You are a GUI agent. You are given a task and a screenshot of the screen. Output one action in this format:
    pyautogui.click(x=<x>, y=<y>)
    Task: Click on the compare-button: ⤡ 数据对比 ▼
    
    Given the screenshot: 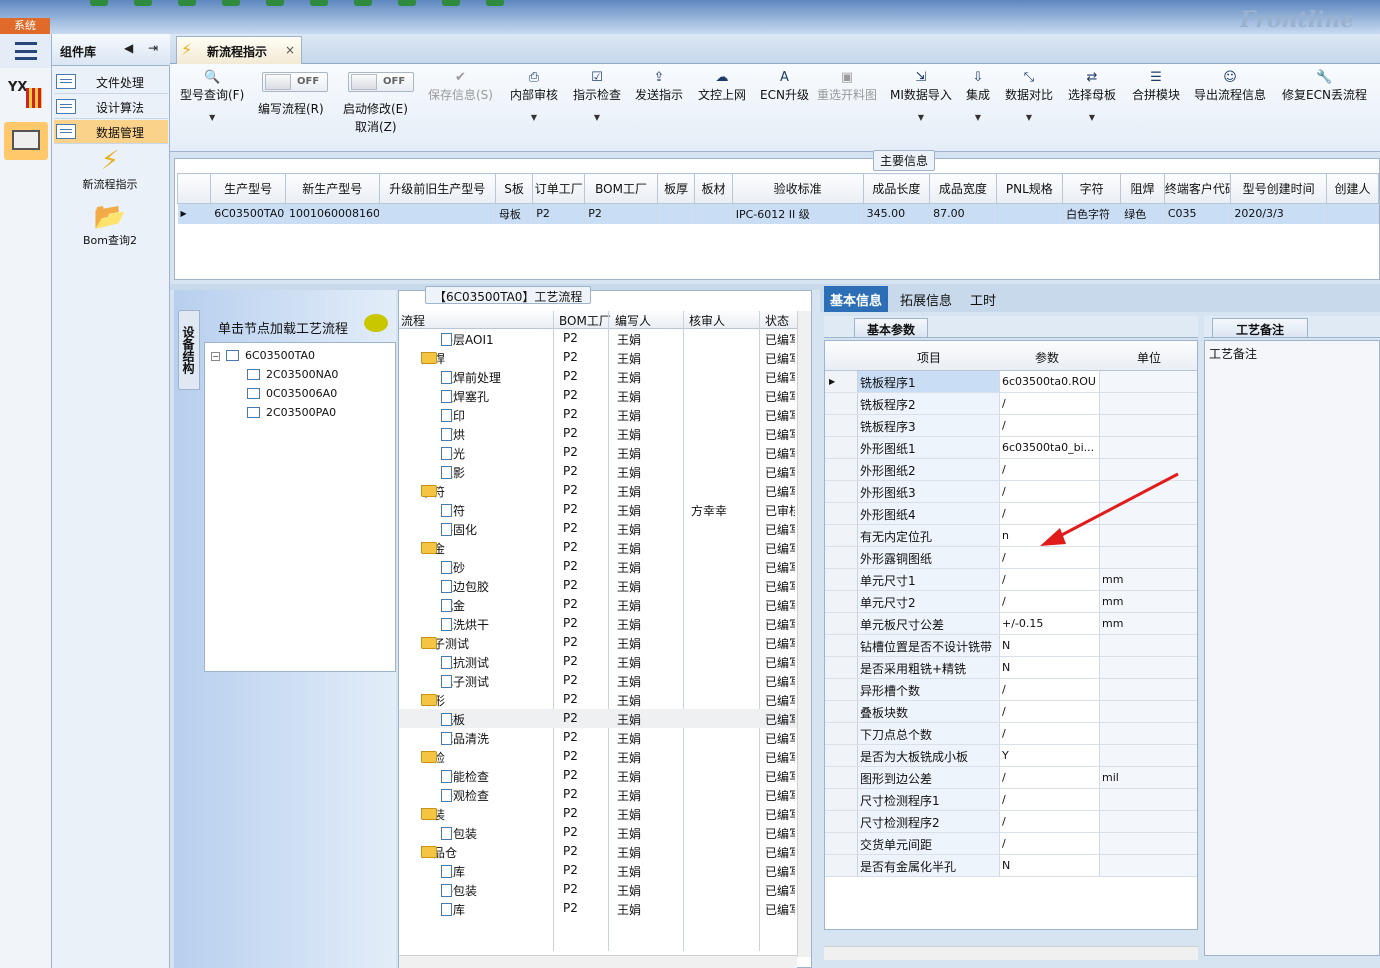 What is the action you would take?
    pyautogui.click(x=1029, y=96)
    